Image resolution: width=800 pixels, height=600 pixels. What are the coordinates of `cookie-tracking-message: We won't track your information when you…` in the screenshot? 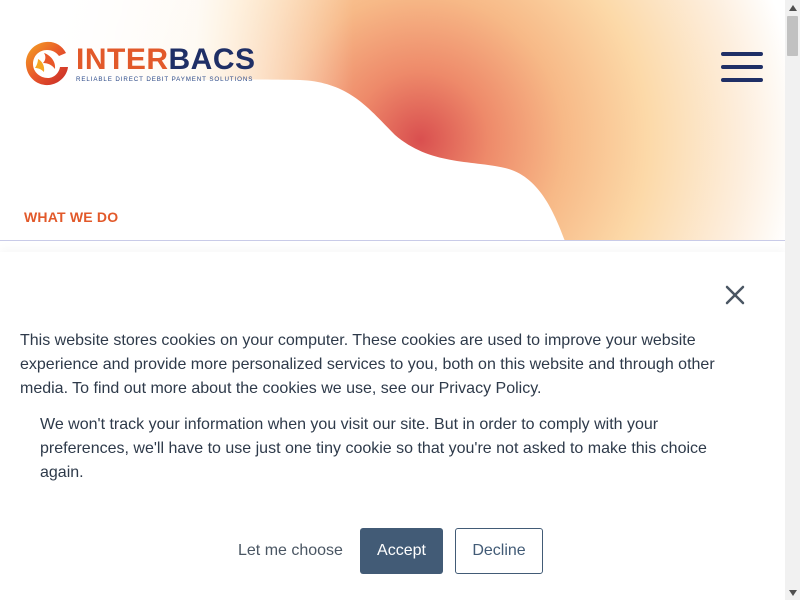 It's located at (373, 448).